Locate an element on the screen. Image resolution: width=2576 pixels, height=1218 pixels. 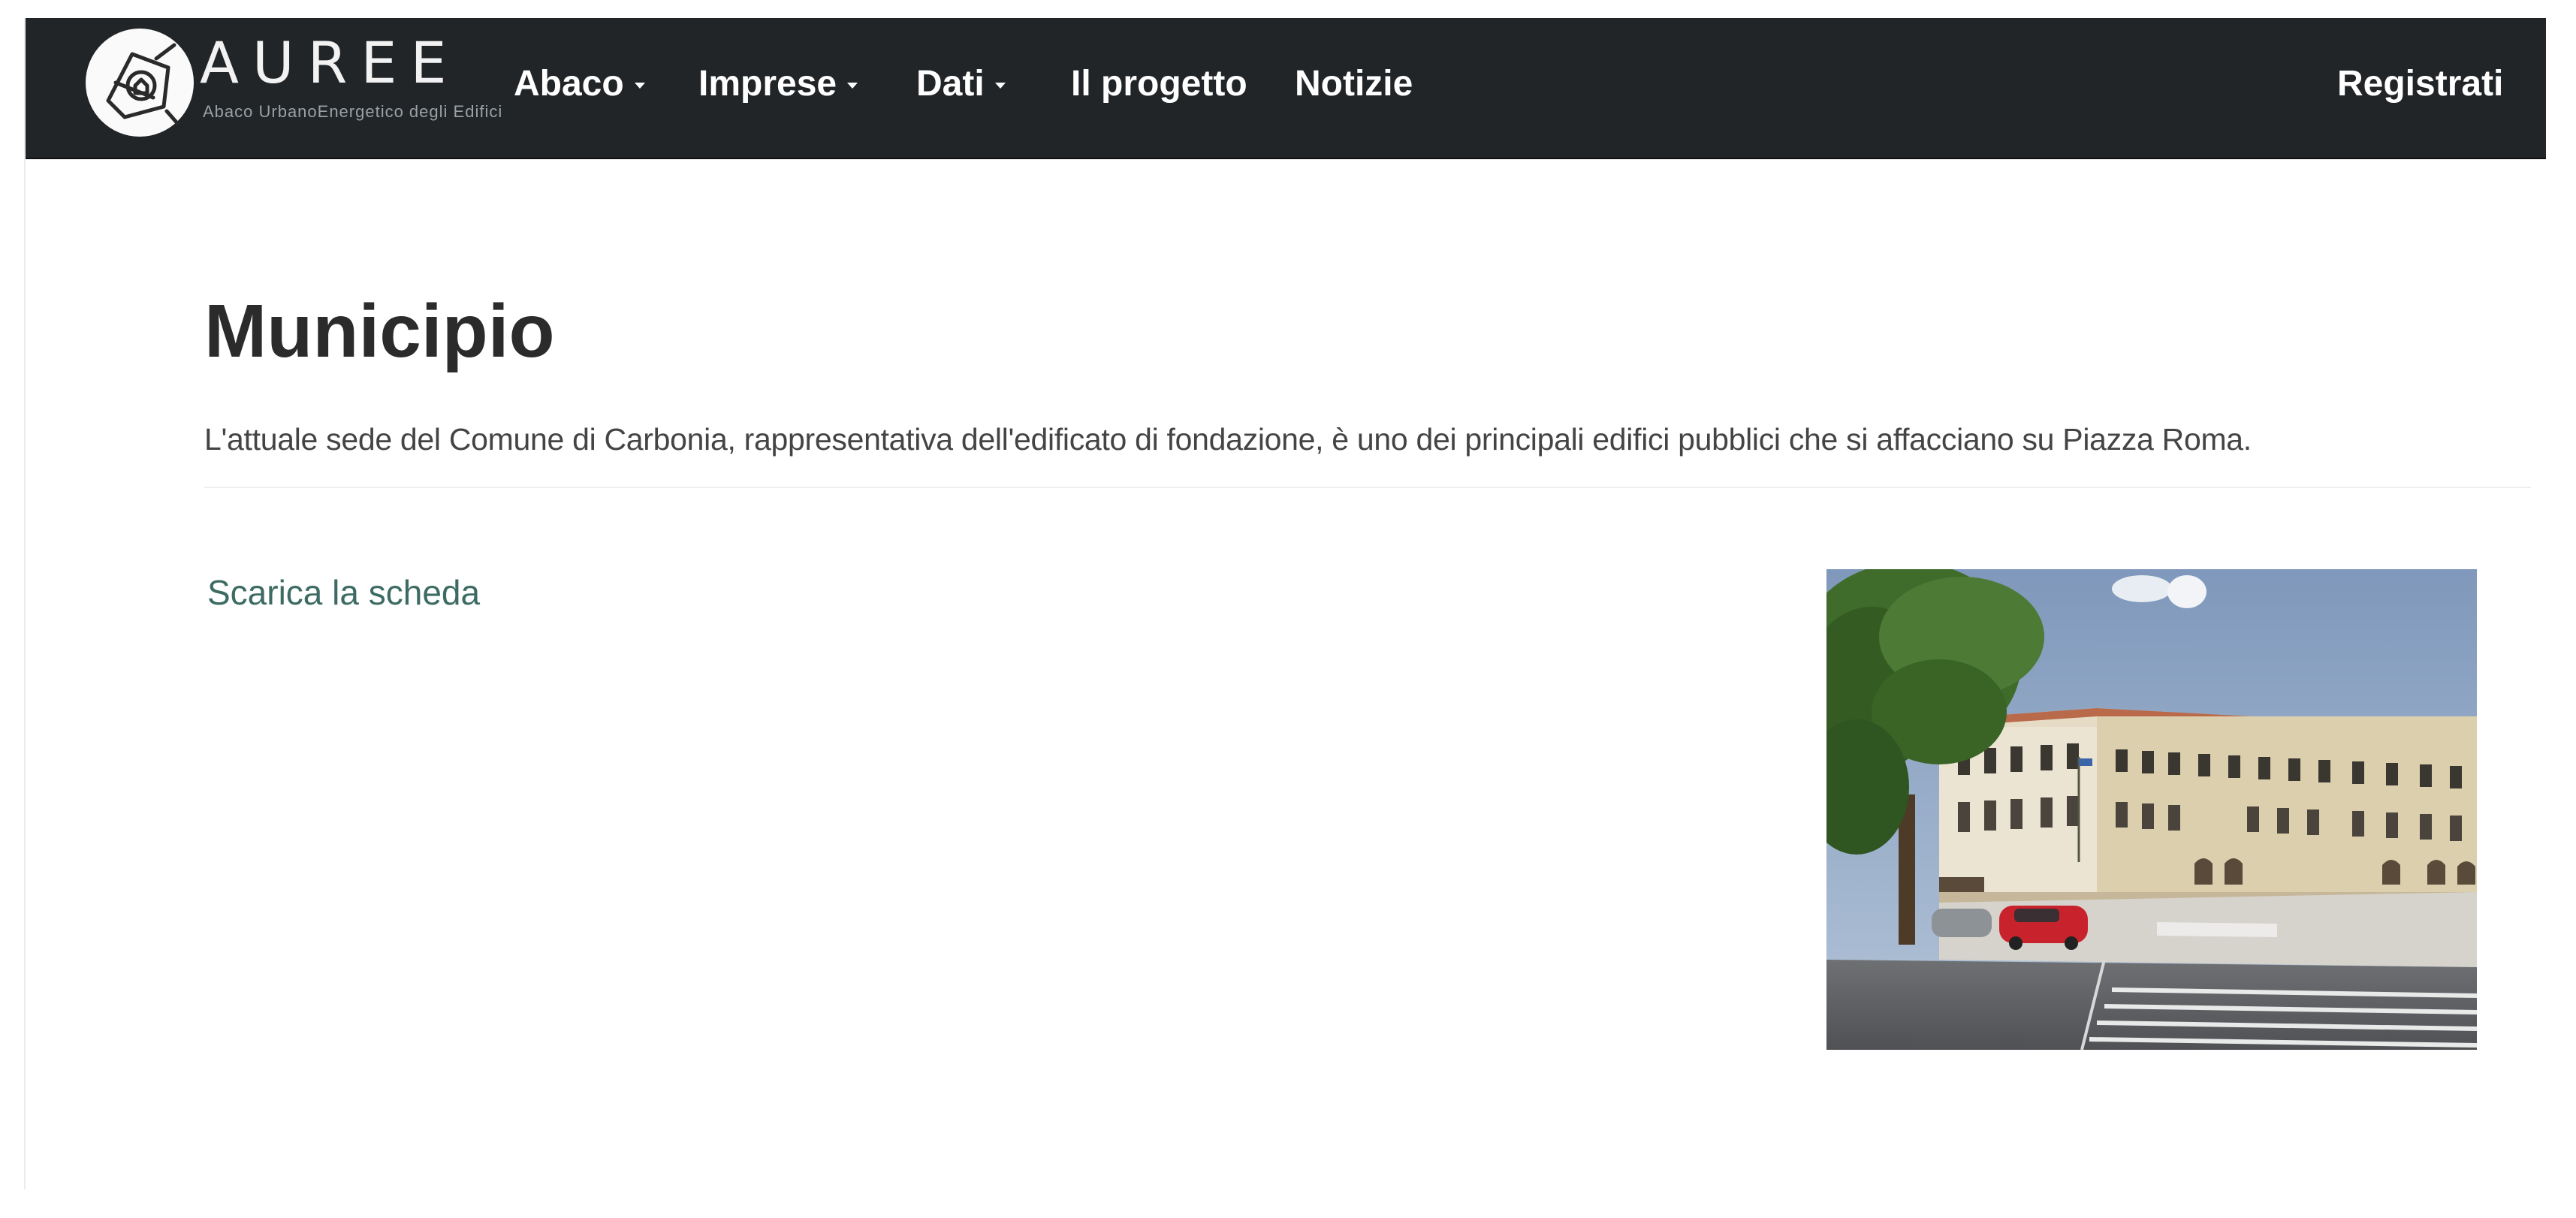
nav-item-label: Notizie is located at coordinates (1354, 84).